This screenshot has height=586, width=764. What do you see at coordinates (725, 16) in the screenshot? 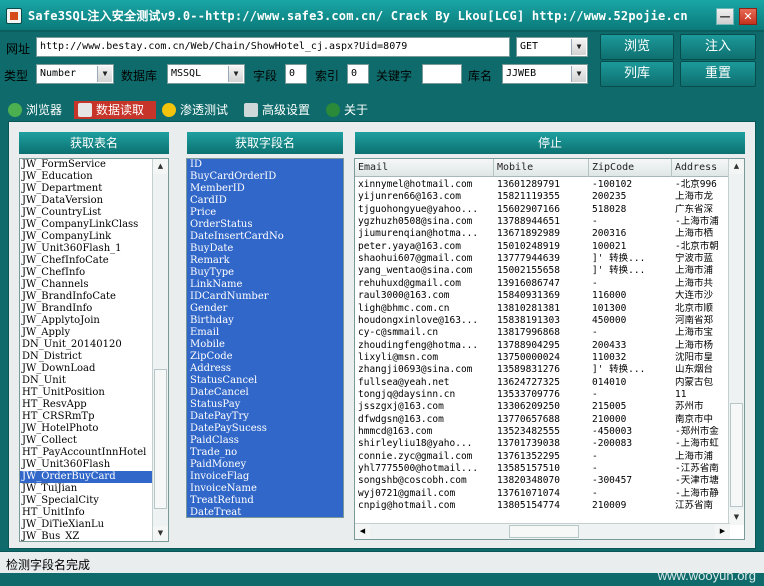
I see `minimize-button: —` at bounding box center [725, 16].